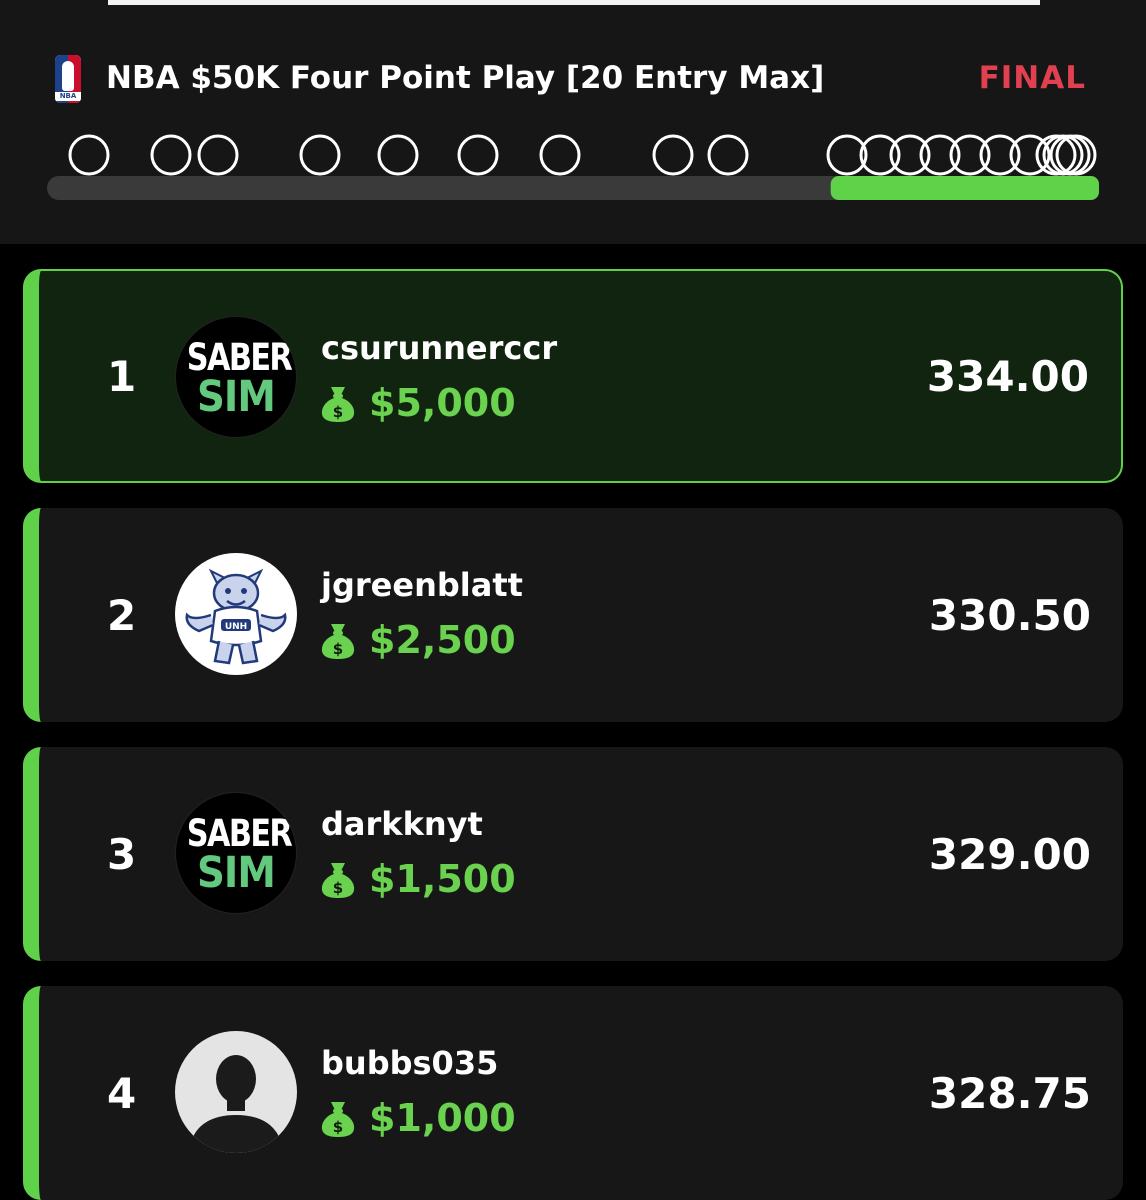 This screenshot has width=1146, height=1200. I want to click on fantasy-score: 330.50, so click(1009, 615).